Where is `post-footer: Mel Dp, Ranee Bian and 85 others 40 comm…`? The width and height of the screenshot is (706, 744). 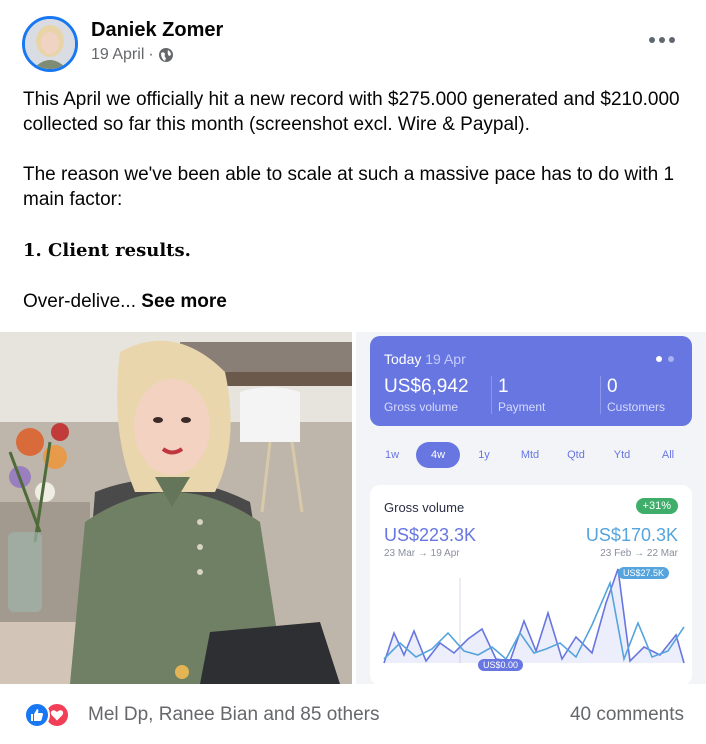
post-footer: Mel Dp, Ranee Bian and 85 others 40 comm… is located at coordinates (353, 714).